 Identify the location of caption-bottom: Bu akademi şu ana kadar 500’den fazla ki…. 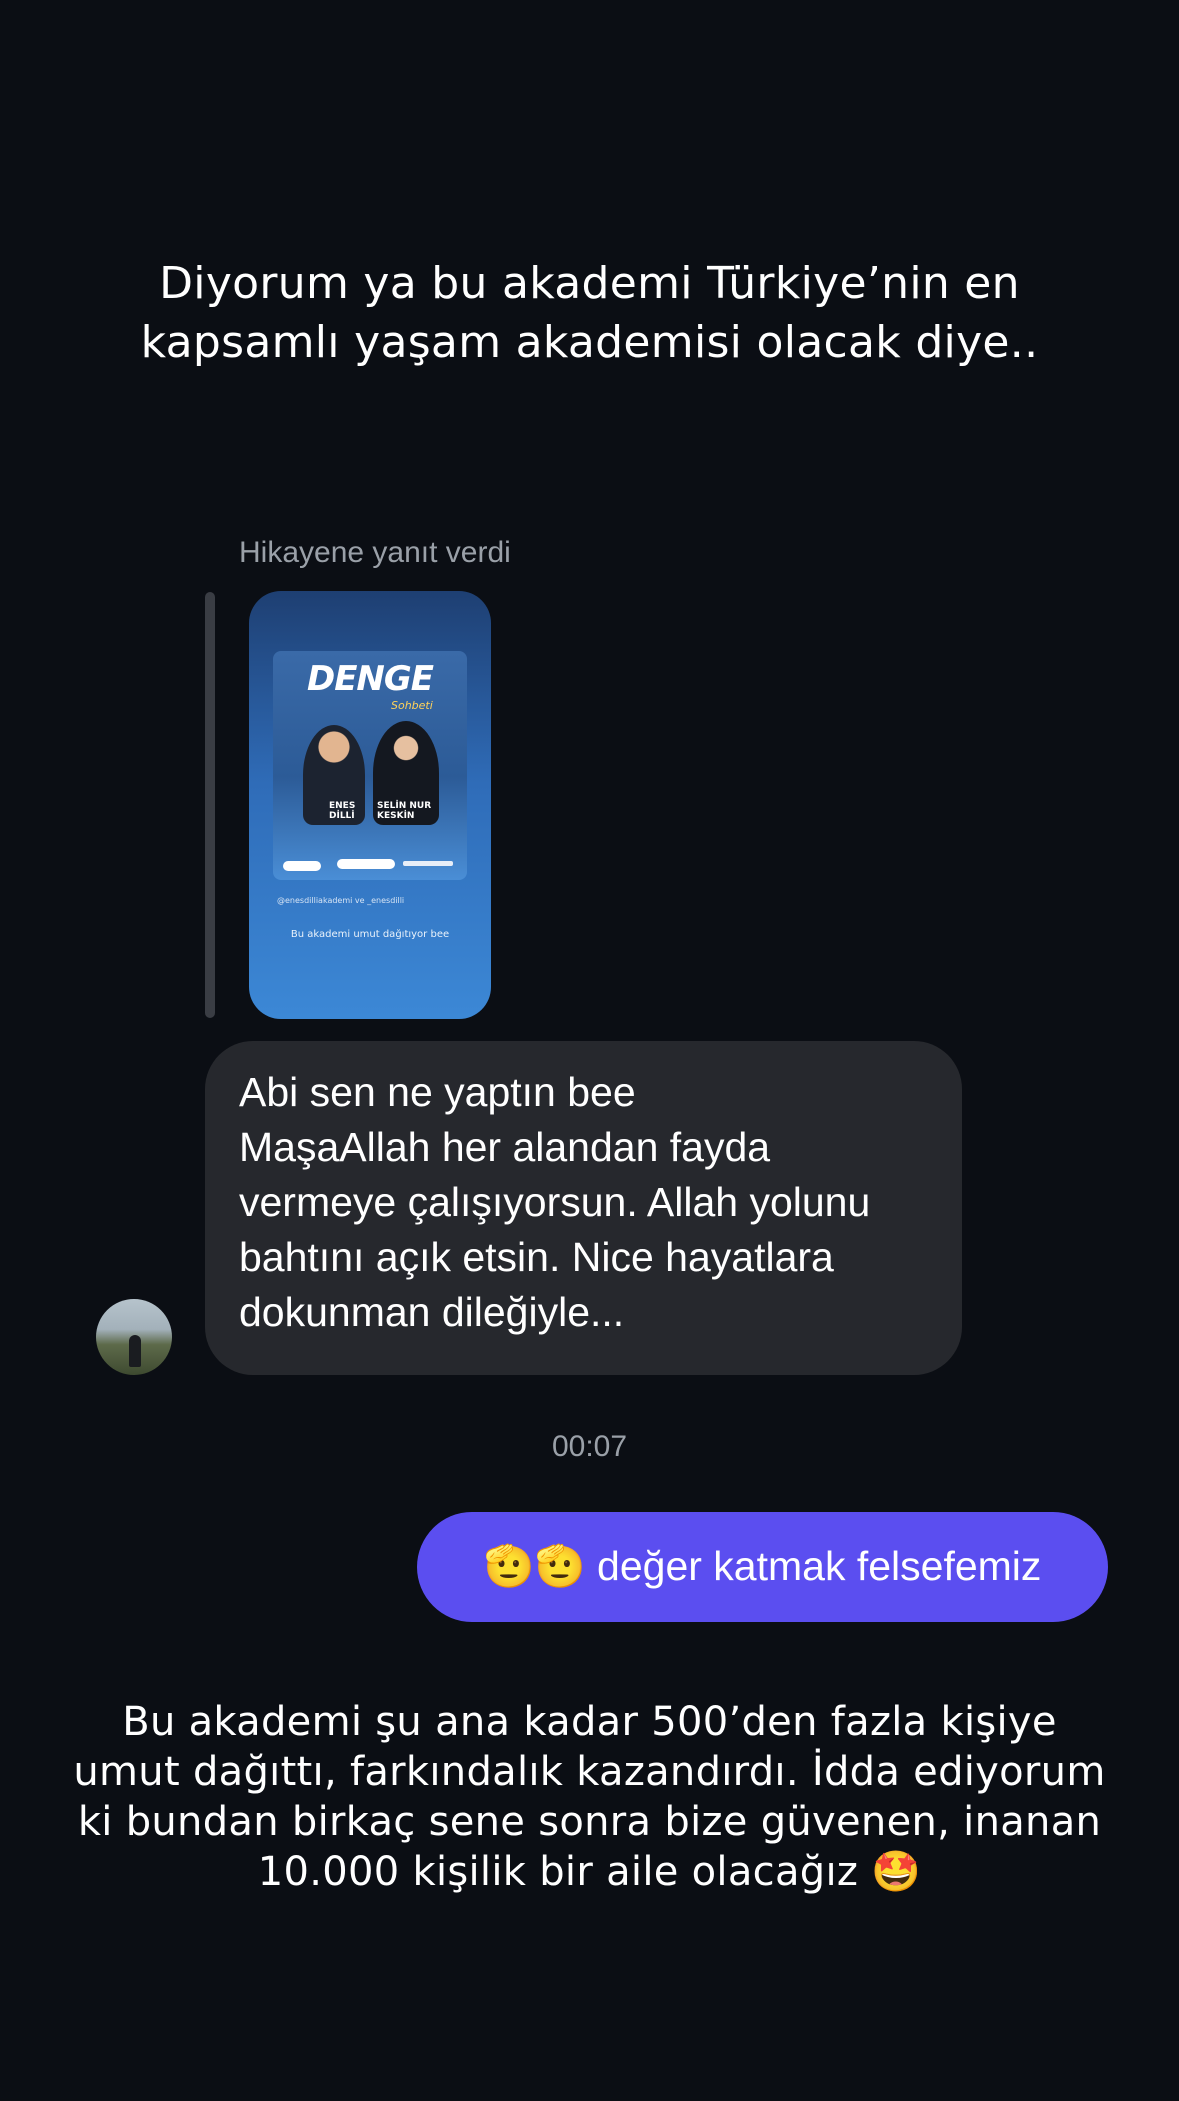
(589, 1797).